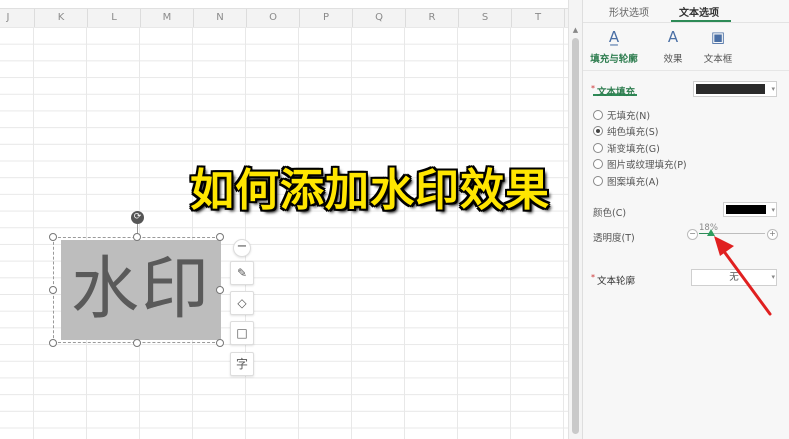 The width and height of the screenshot is (789, 439). Describe the element at coordinates (379, 18) in the screenshot. I see `column-header-q: Q` at that location.